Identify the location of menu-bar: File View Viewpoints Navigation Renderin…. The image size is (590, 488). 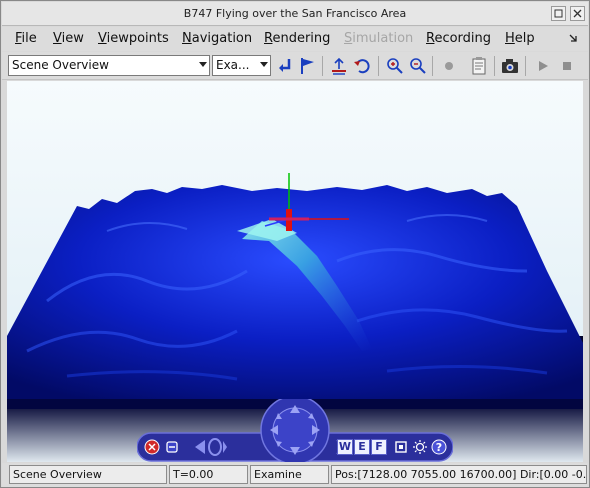
(295, 39).